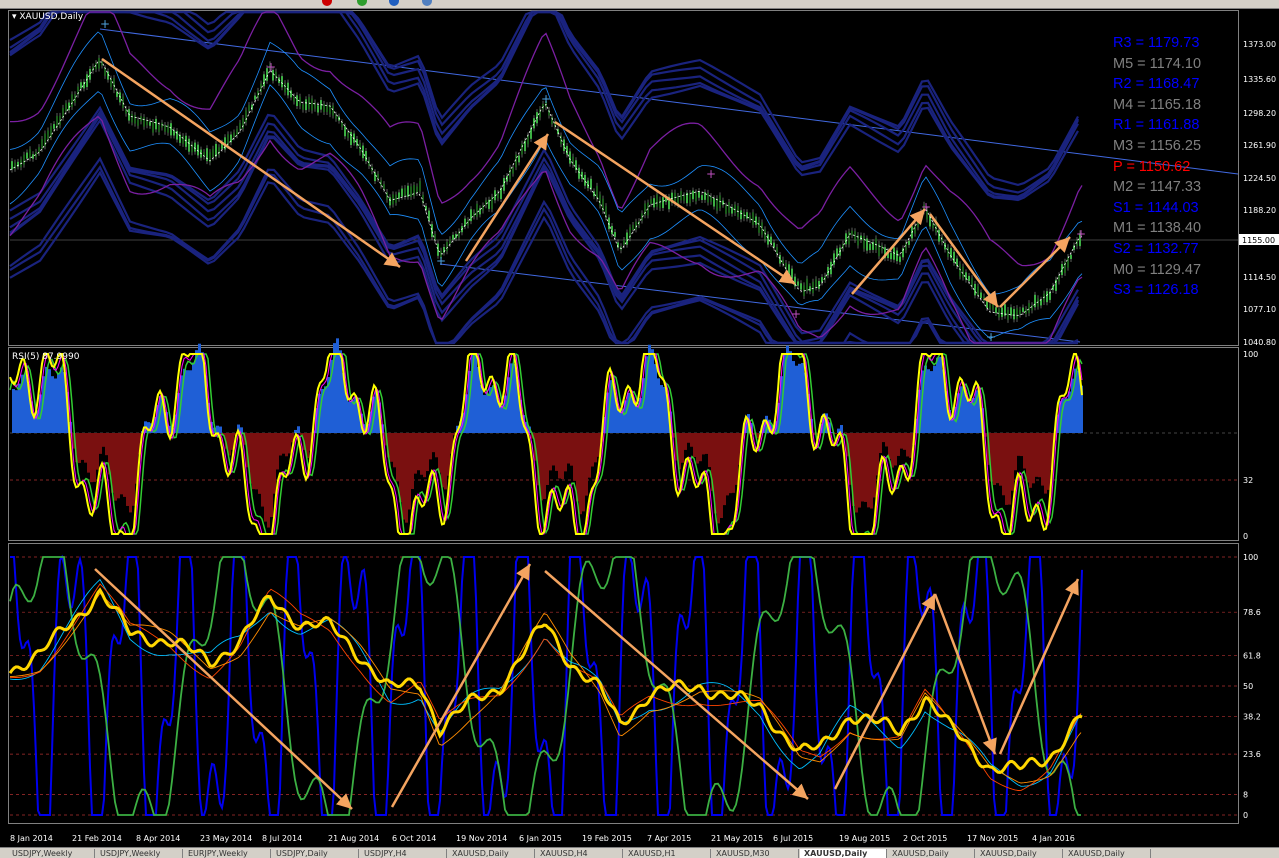 The width and height of the screenshot is (1279, 858). Describe the element at coordinates (427, 3) in the screenshot. I see `window-icon` at that location.